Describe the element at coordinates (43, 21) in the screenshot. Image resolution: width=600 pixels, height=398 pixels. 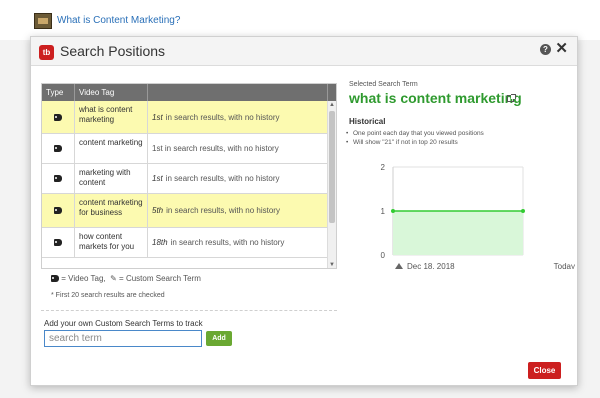
I see `video-thumbnail` at that location.